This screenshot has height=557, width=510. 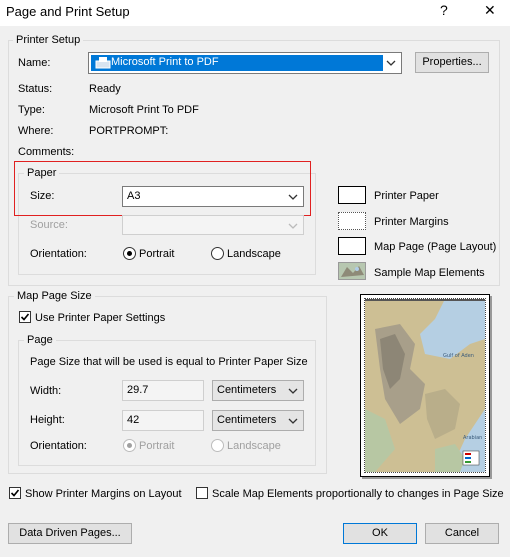 I want to click on page-portrait-label: Portrait, so click(x=157, y=446).